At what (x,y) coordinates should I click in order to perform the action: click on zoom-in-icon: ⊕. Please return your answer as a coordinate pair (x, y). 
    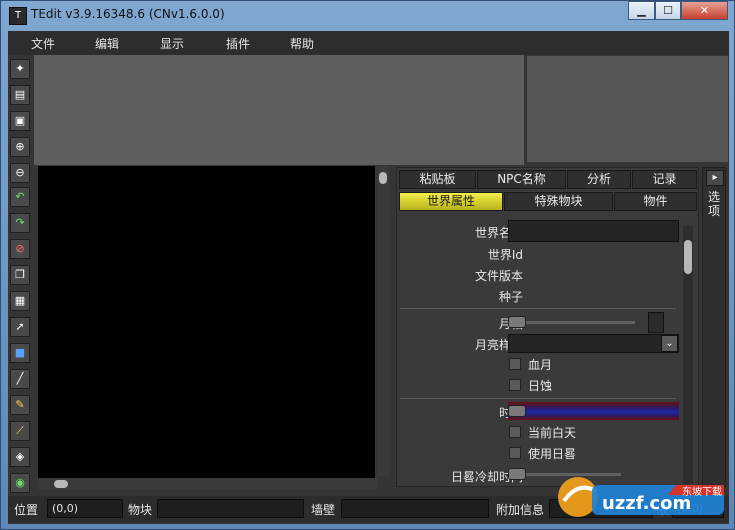
    Looking at the image, I should click on (20, 147).